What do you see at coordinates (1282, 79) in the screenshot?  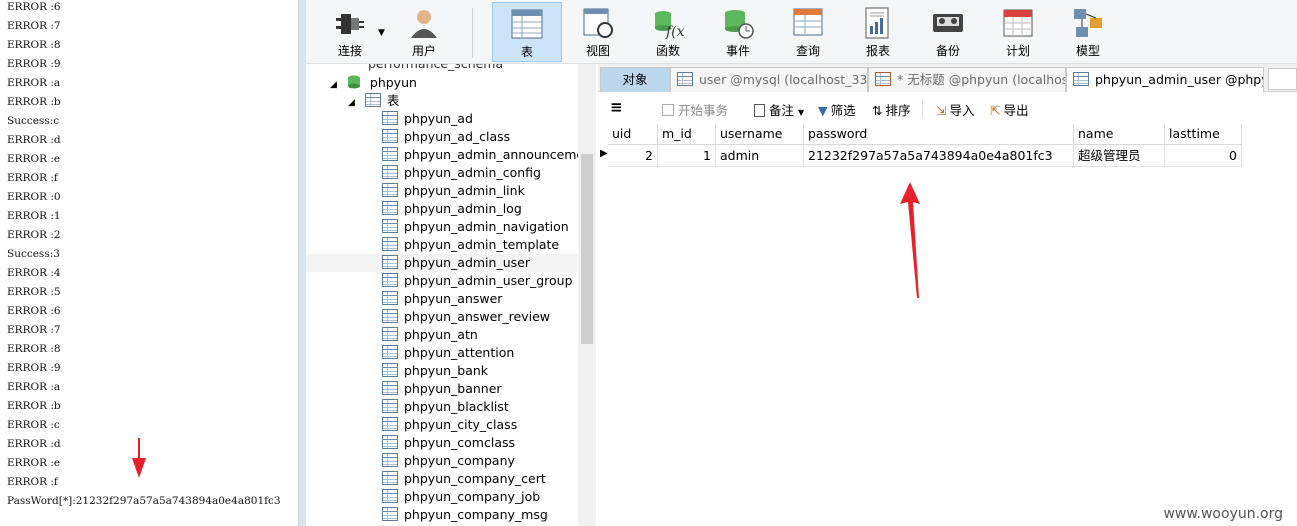 I see `tab-overflow` at bounding box center [1282, 79].